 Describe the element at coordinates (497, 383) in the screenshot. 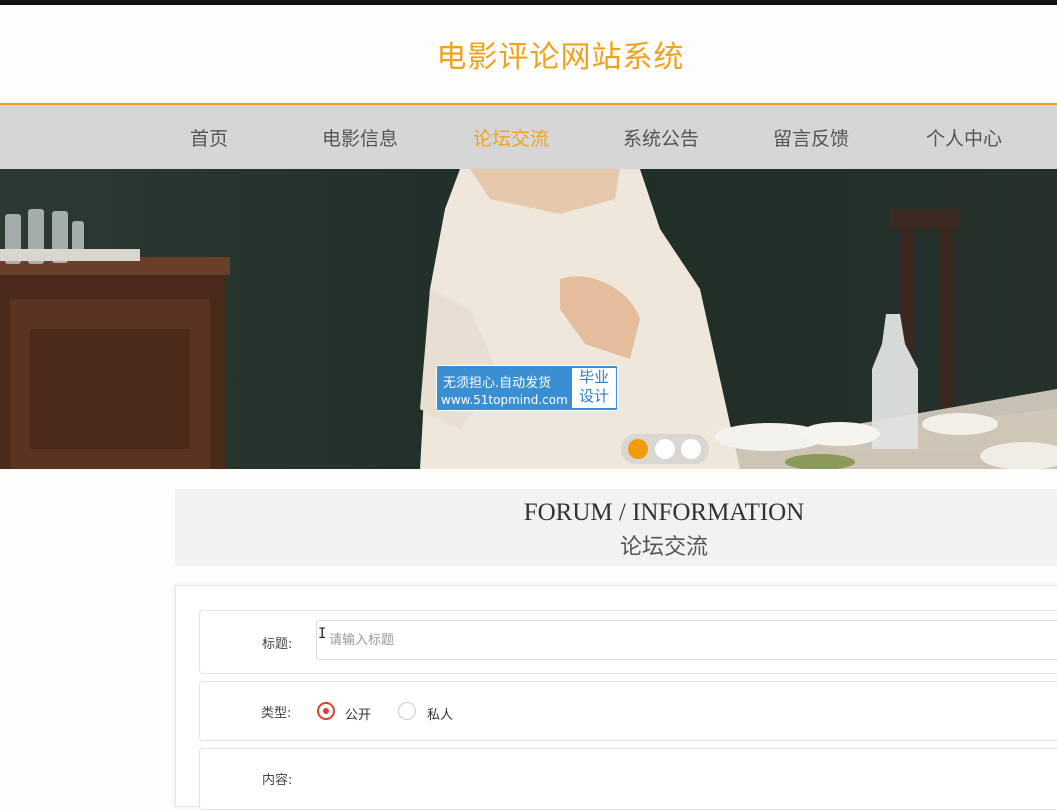

I see `watermark-slogan: 无须担心.自动发货` at that location.